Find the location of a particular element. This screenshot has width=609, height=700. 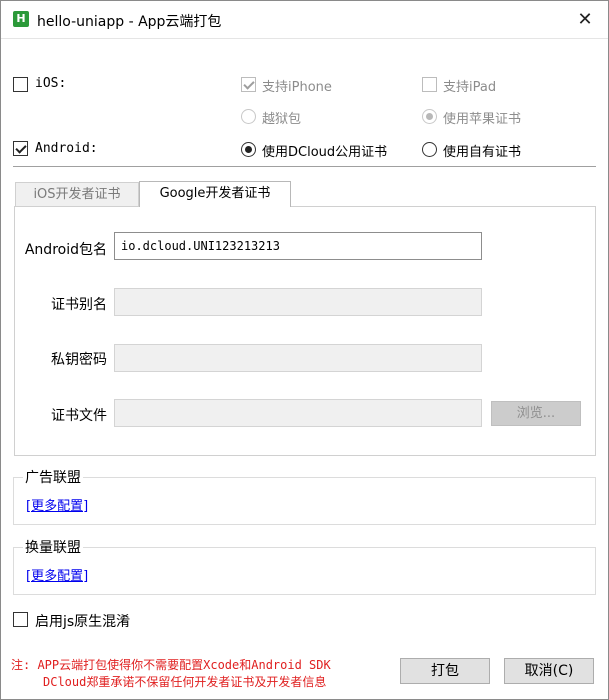

own-cert-label: 使用自有证书 is located at coordinates (482, 152).